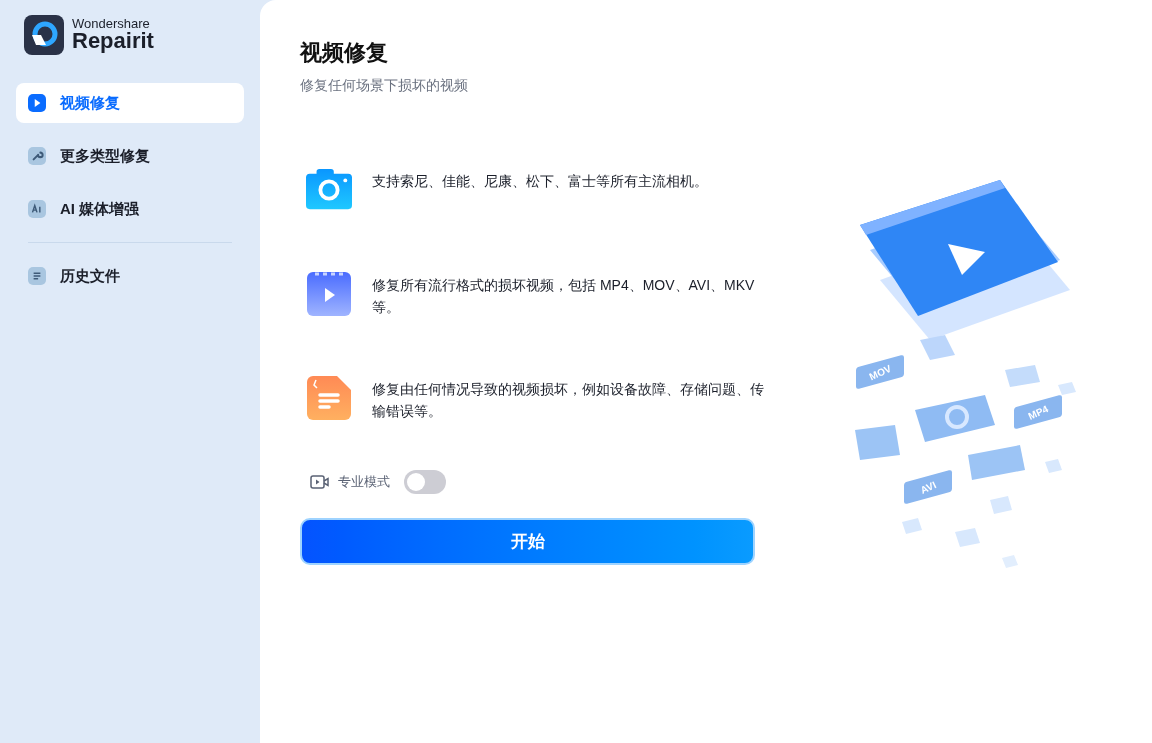  Describe the element at coordinates (44, 34) in the screenshot. I see `app-logo-icon` at that location.